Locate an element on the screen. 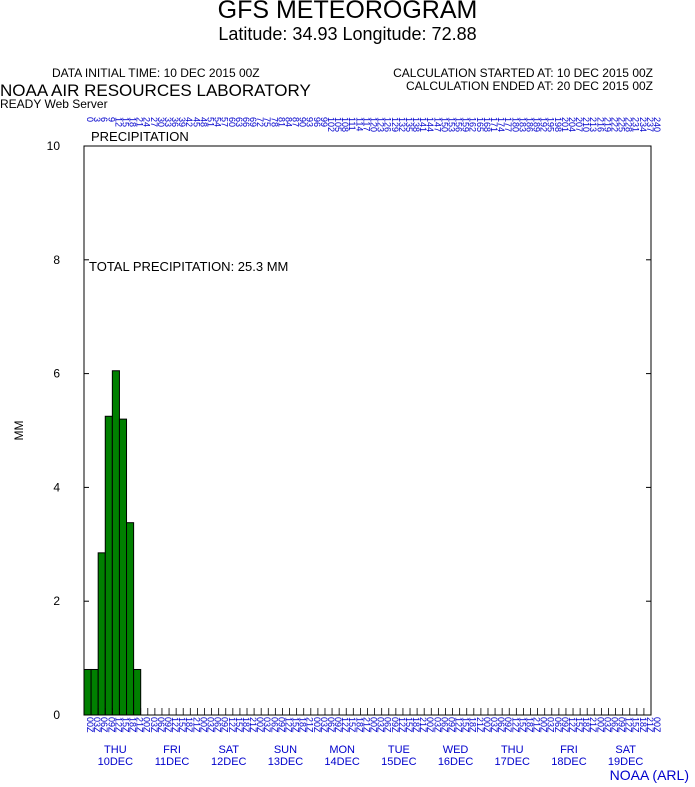 The width and height of the screenshot is (695, 787). day-date-label: 11DEC is located at coordinates (172, 762).